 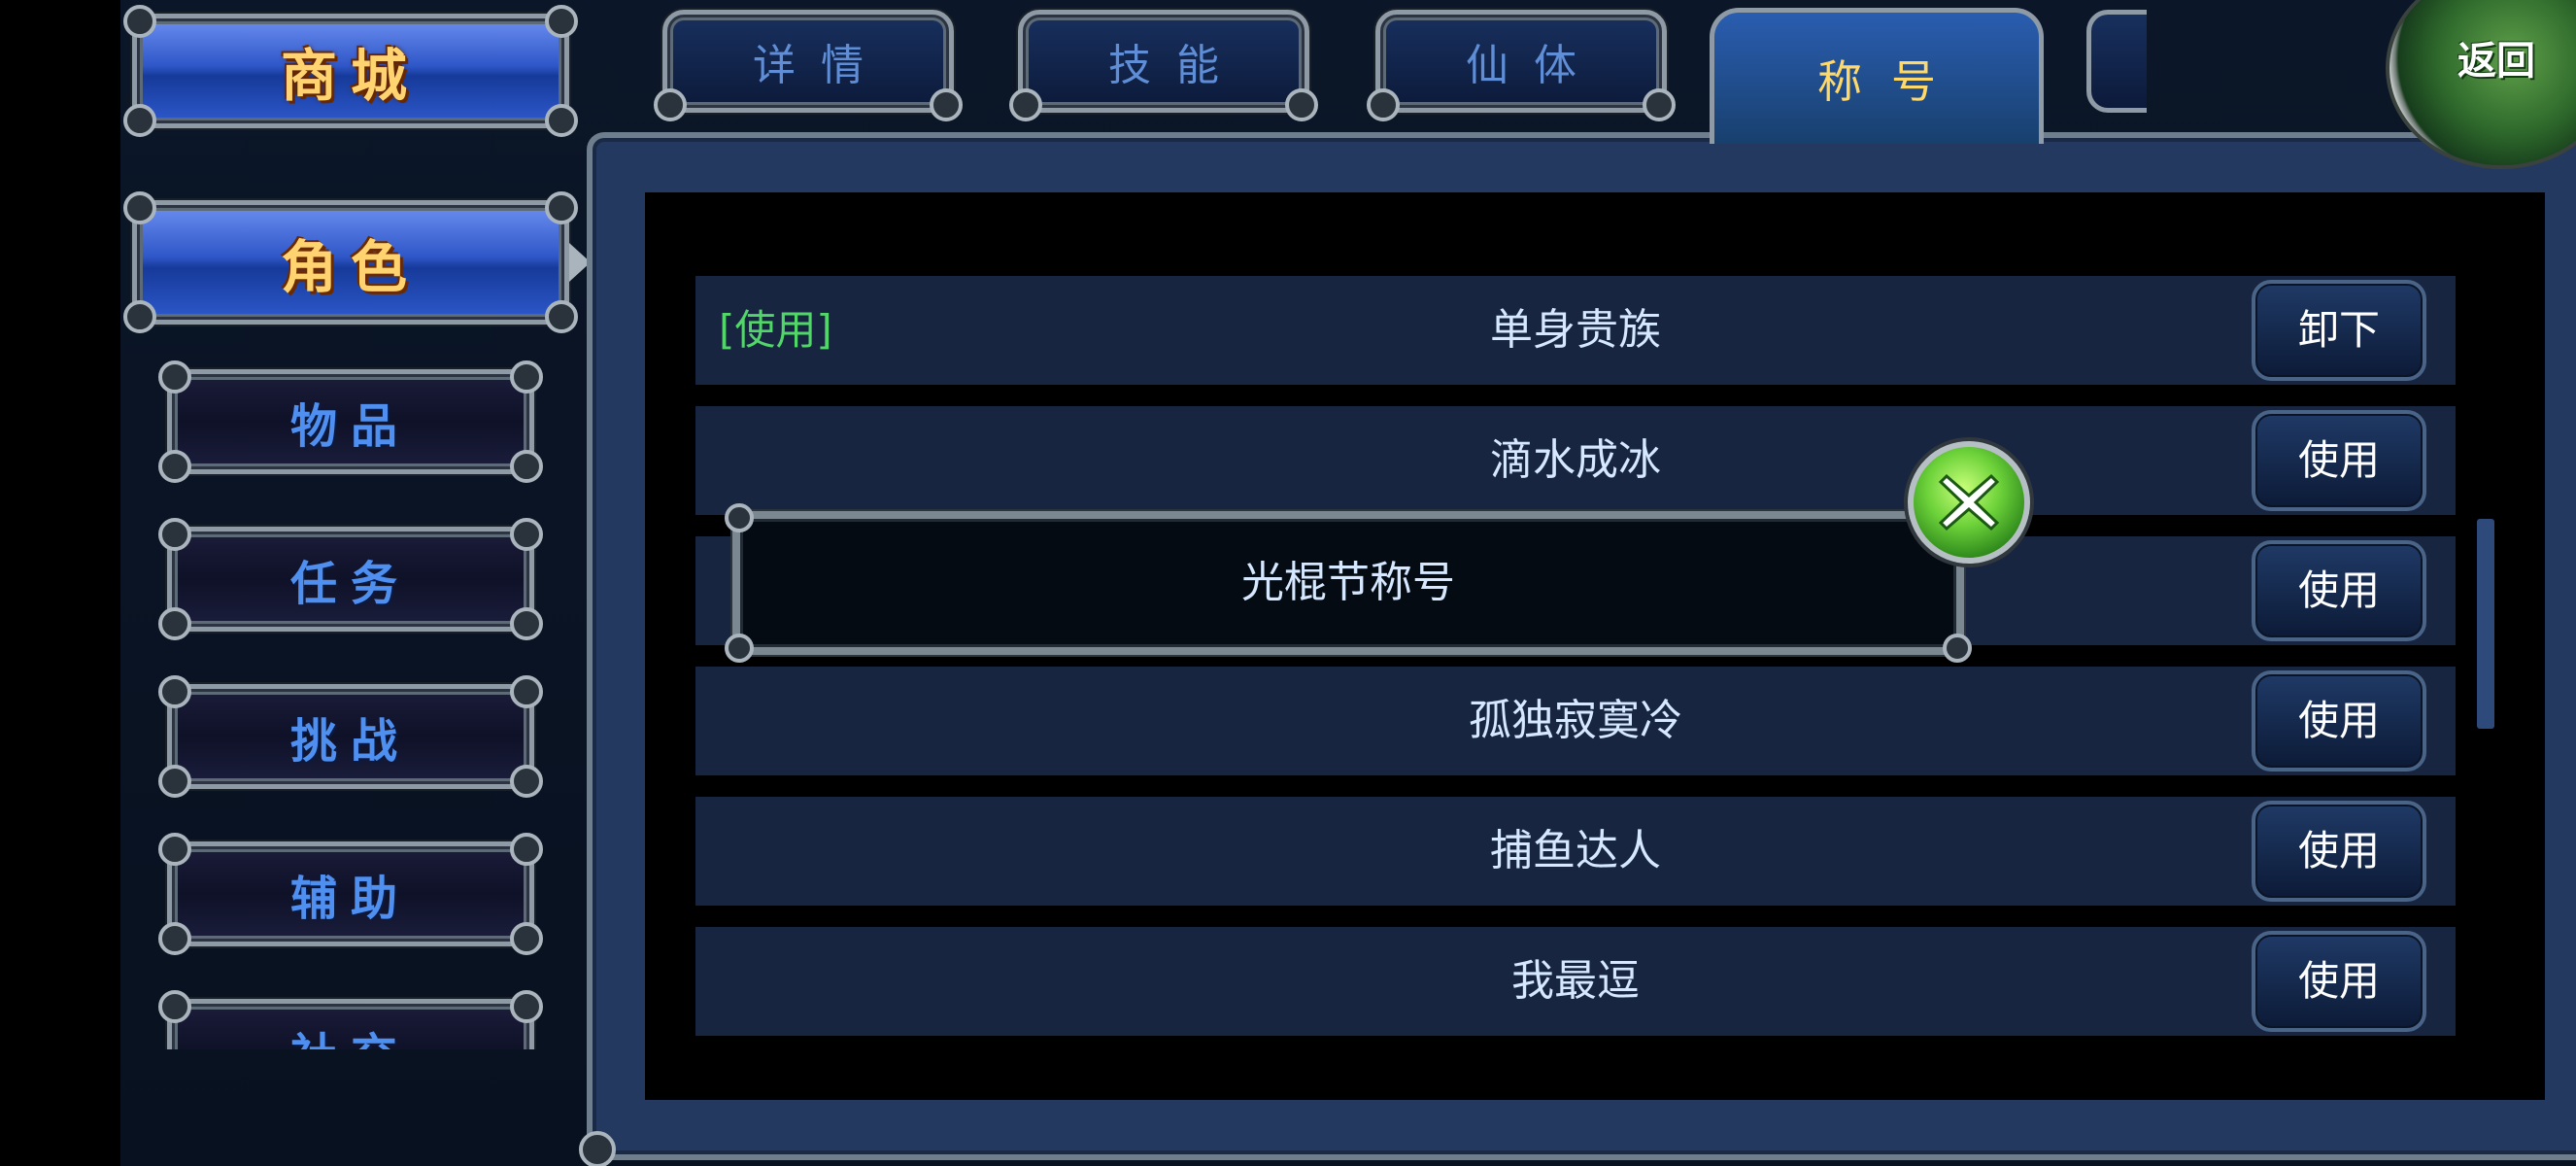 I want to click on title-row: [使用] 单身贵族 卸下, so click(x=1575, y=330).